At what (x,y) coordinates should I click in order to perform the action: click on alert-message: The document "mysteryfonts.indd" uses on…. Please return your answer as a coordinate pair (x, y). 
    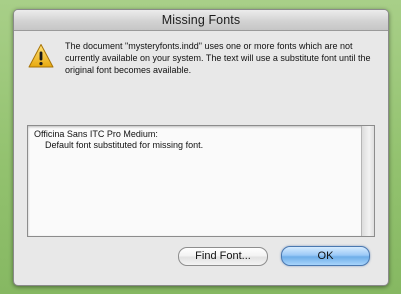
    Looking at the image, I should click on (218, 58).